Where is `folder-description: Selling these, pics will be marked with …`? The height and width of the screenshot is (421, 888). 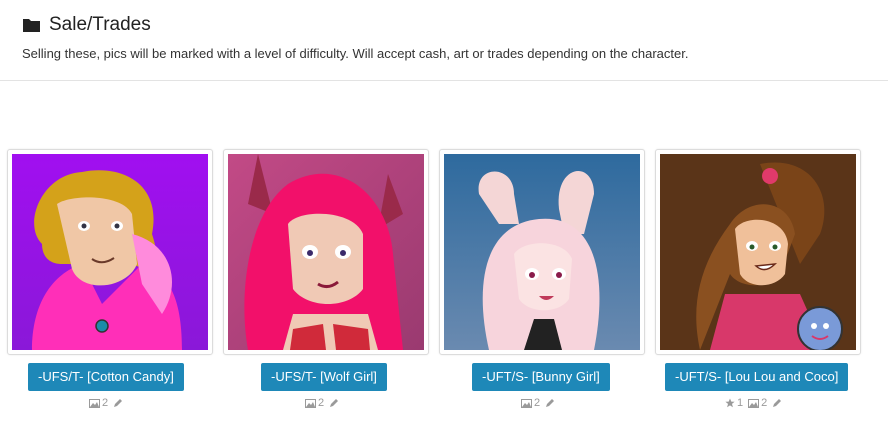 folder-description: Selling these, pics will be marked with … is located at coordinates (355, 53).